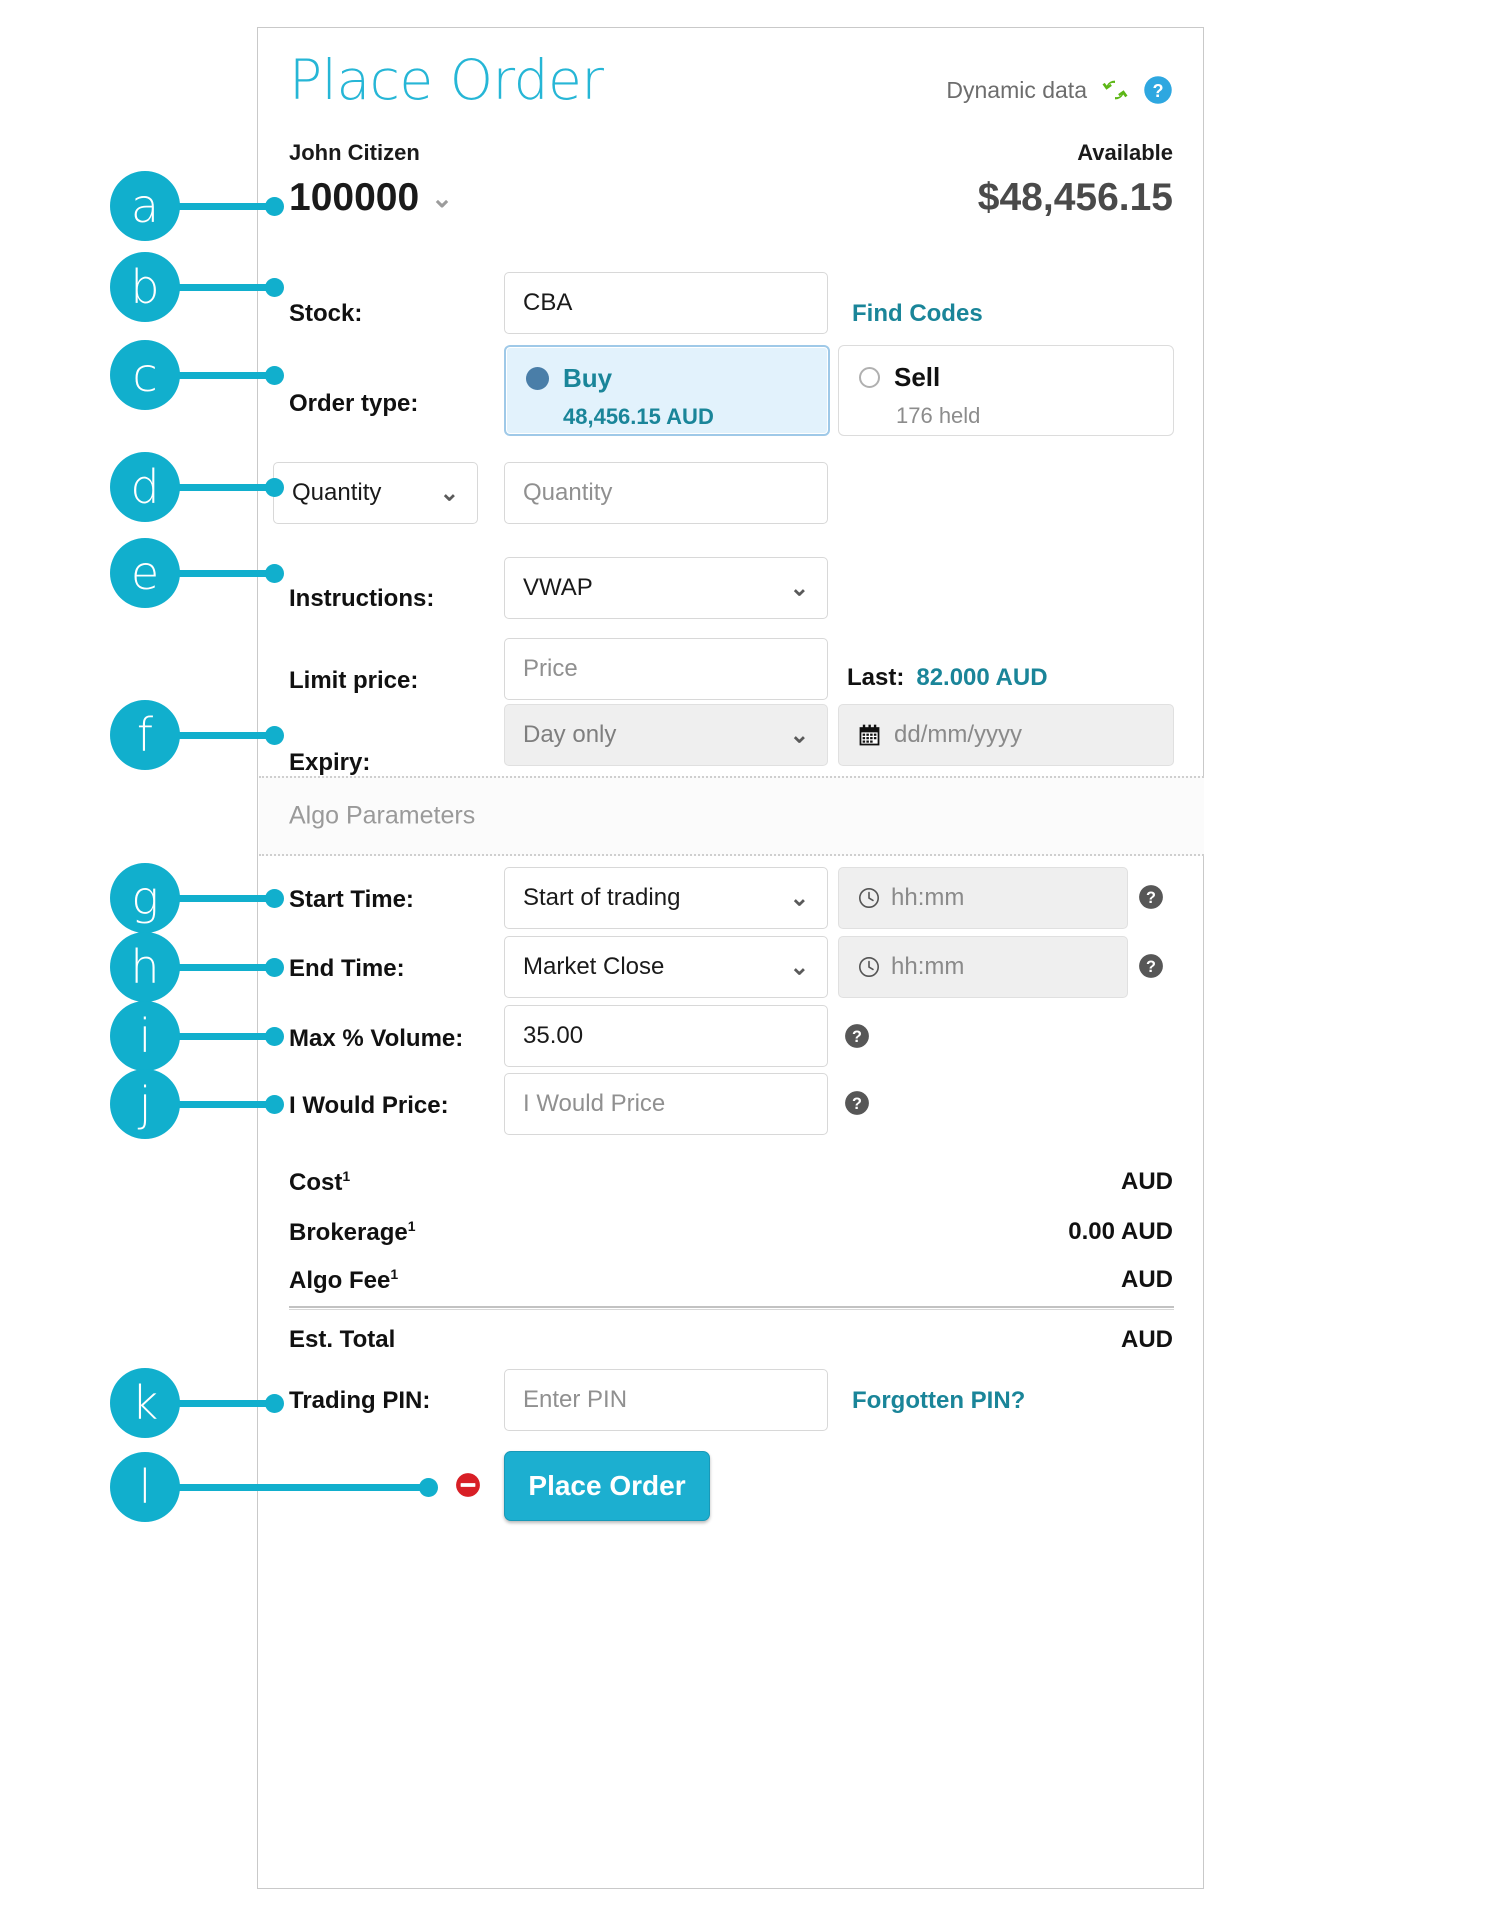 This screenshot has height=1917, width=1500. I want to click on annotation-leader-f, so click(227, 735).